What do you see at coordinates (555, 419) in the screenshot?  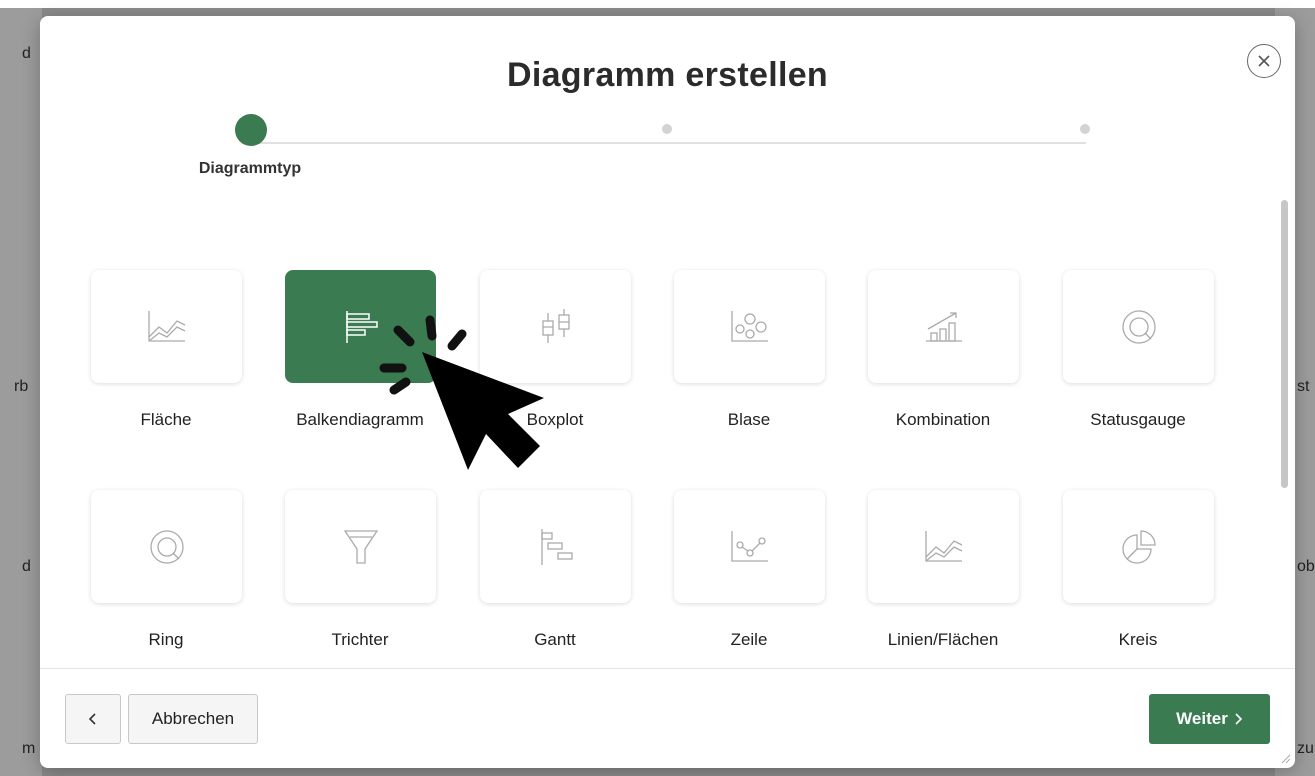 I see `chart-type-label: Boxplot` at bounding box center [555, 419].